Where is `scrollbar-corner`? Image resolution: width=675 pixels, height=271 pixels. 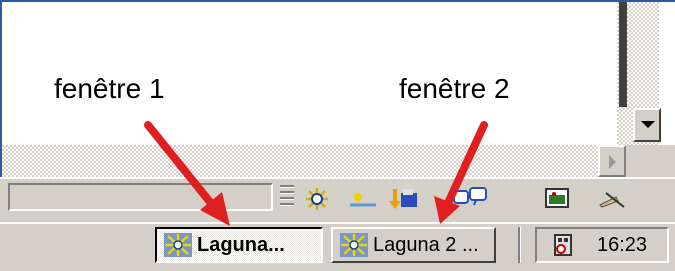
scrollbar-corner is located at coordinates (650, 161).